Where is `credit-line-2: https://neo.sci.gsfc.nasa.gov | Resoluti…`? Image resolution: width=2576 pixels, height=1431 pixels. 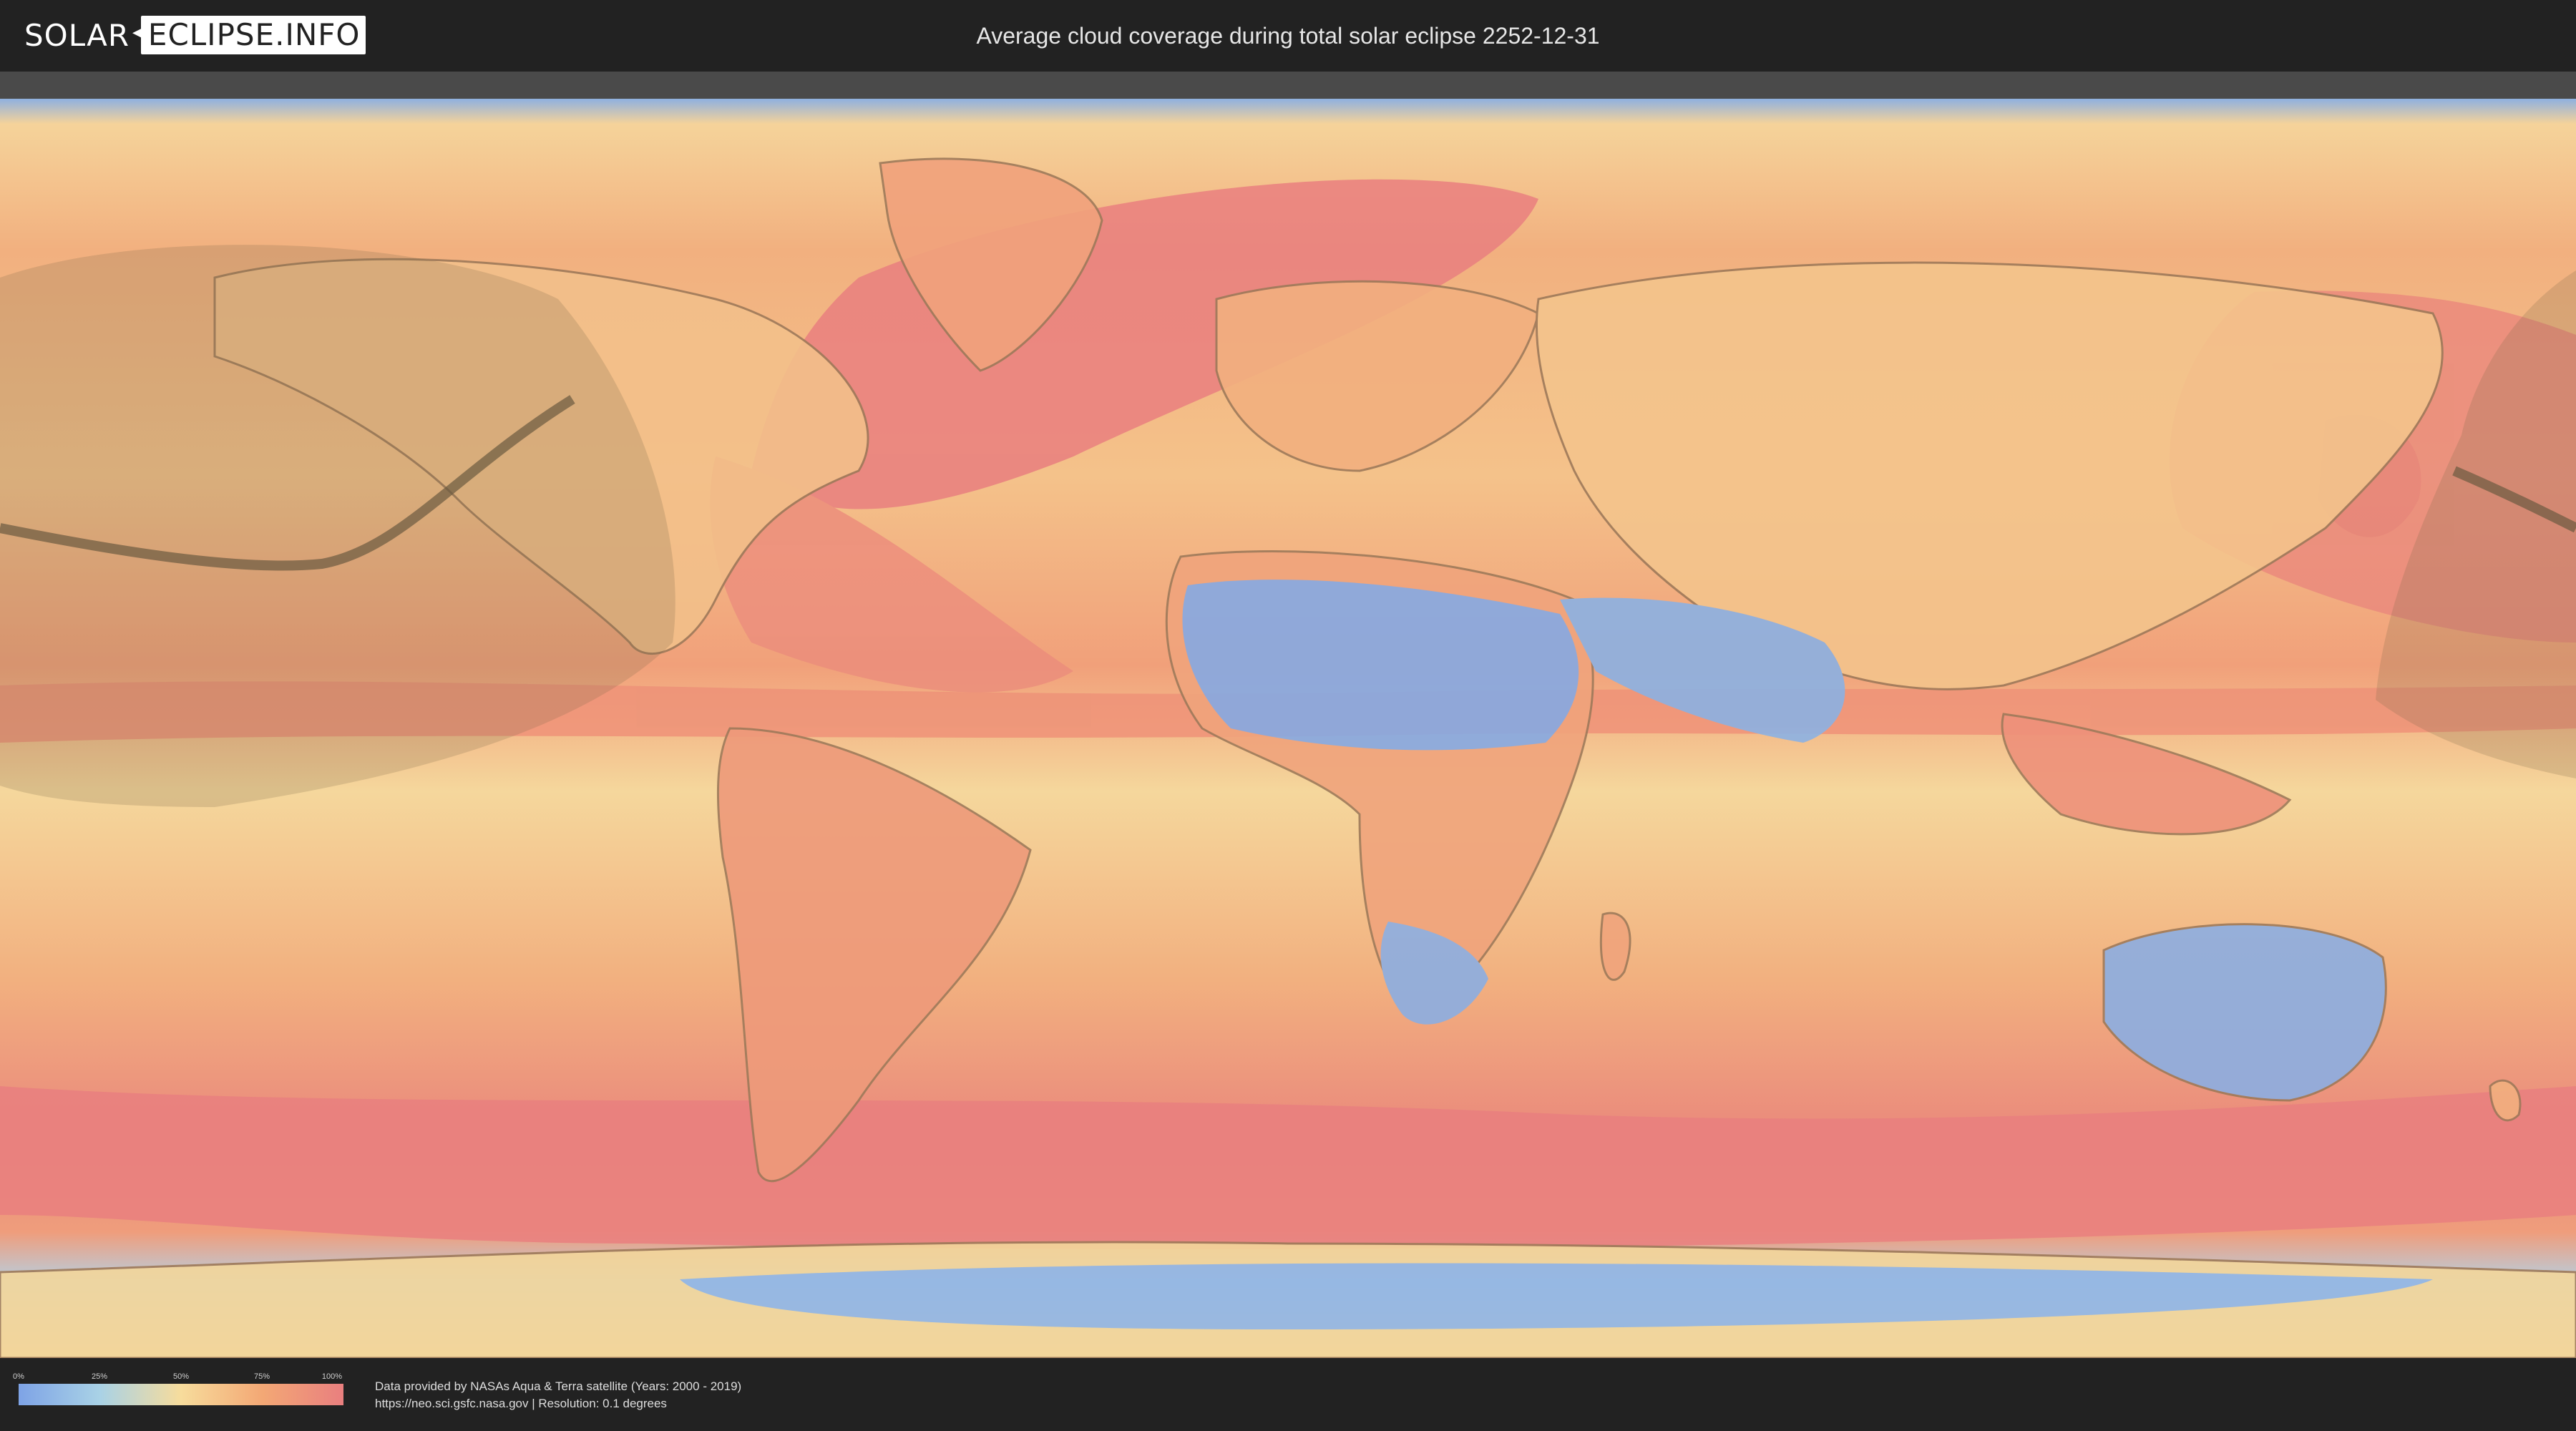 credit-line-2: https://neo.sci.gsfc.nasa.gov | Resoluti… is located at coordinates (521, 1404).